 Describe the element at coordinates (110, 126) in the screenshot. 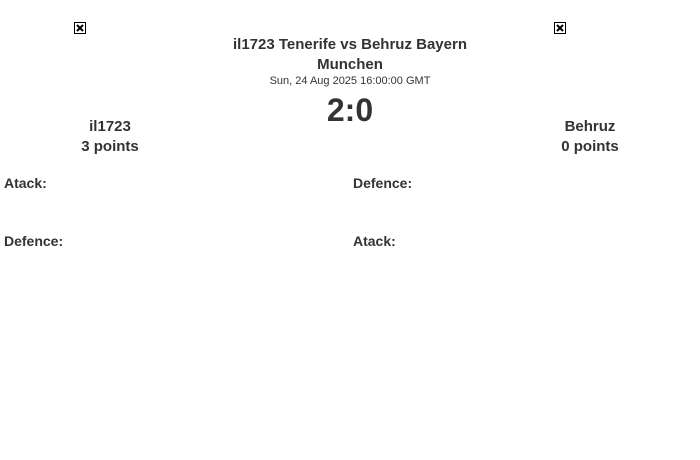

I see `home-team-name: il1723` at that location.